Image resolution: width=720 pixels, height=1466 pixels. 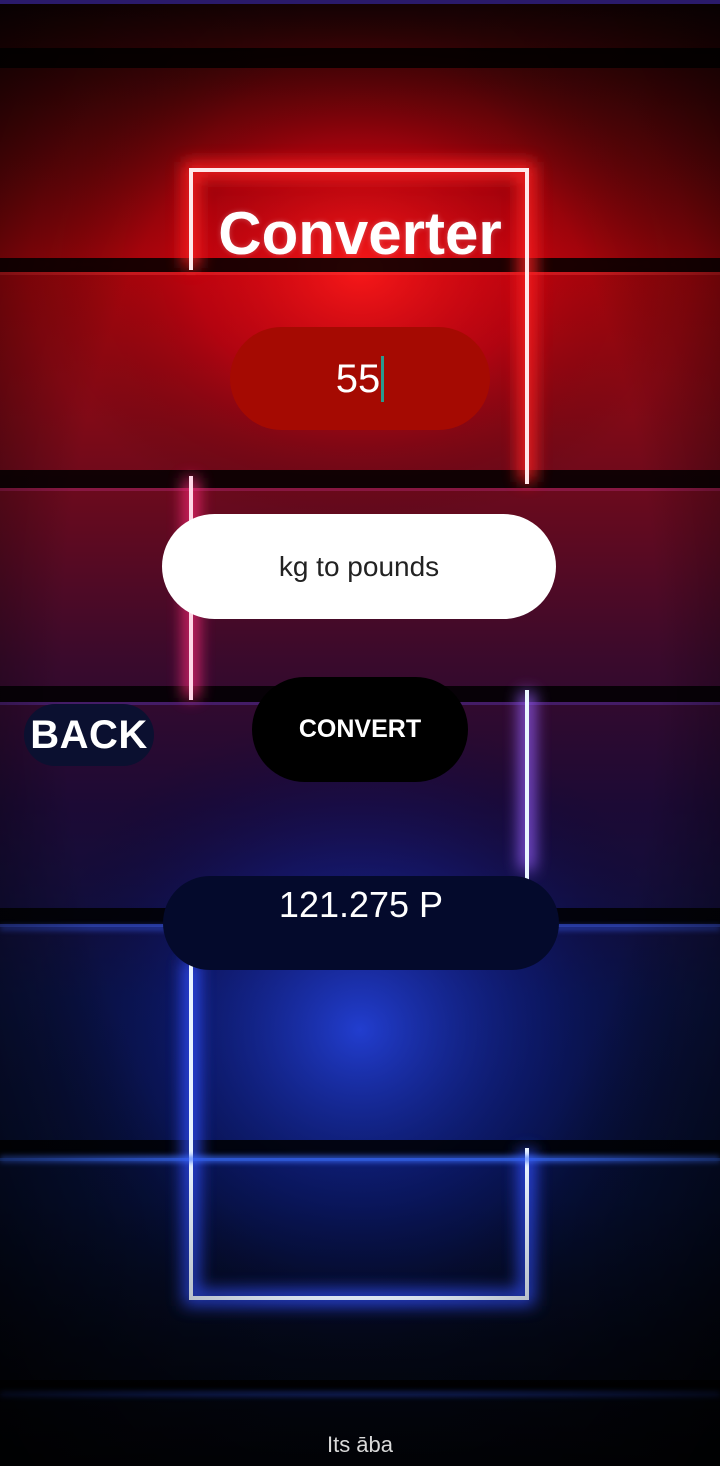 What do you see at coordinates (361, 904) in the screenshot?
I see `result-text: 121.275 P` at bounding box center [361, 904].